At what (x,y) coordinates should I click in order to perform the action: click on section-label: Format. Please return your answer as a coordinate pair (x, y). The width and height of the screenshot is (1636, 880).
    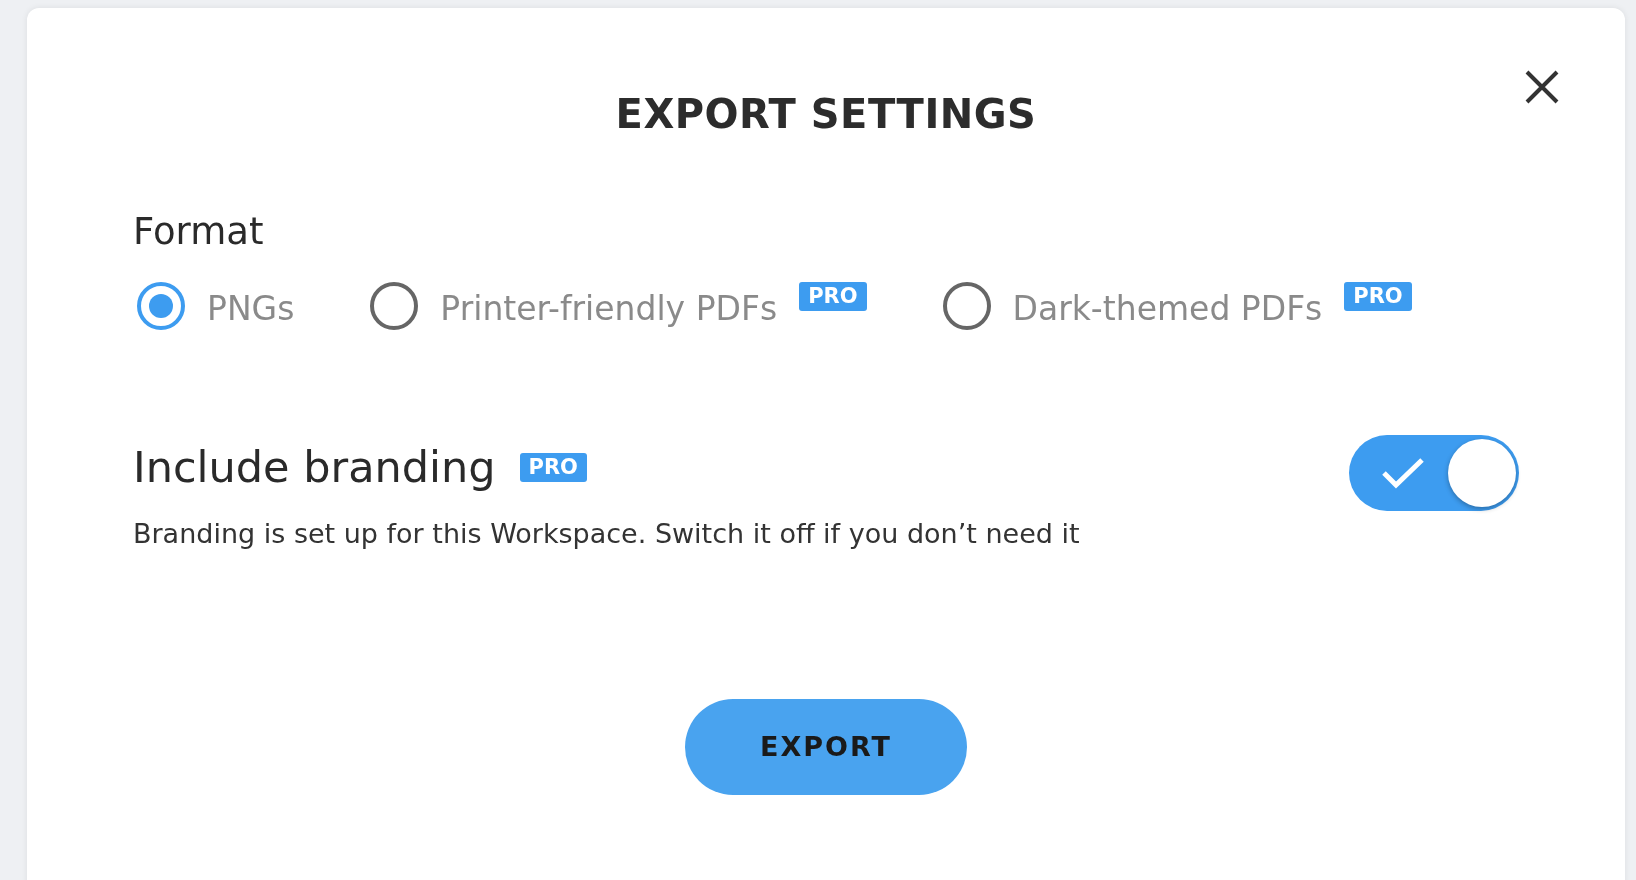
    Looking at the image, I should click on (199, 232).